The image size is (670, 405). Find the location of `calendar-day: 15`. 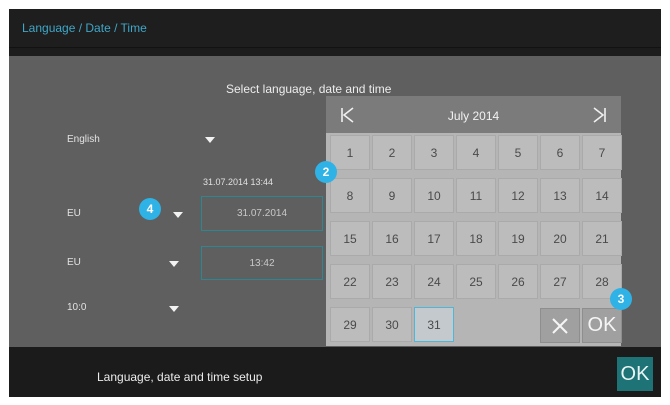

calendar-day: 15 is located at coordinates (350, 238).